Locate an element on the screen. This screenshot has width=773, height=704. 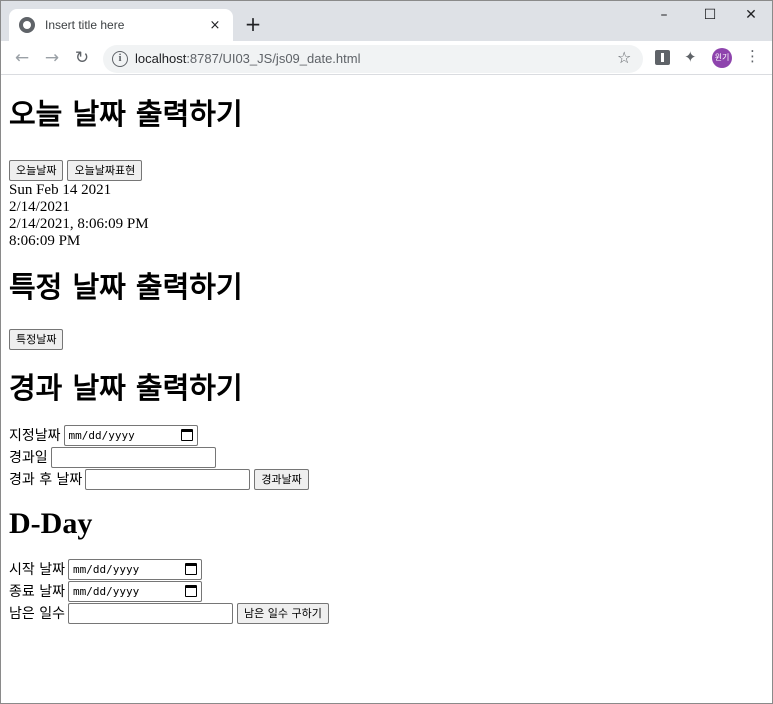
elapsed-days-input is located at coordinates (133, 457).